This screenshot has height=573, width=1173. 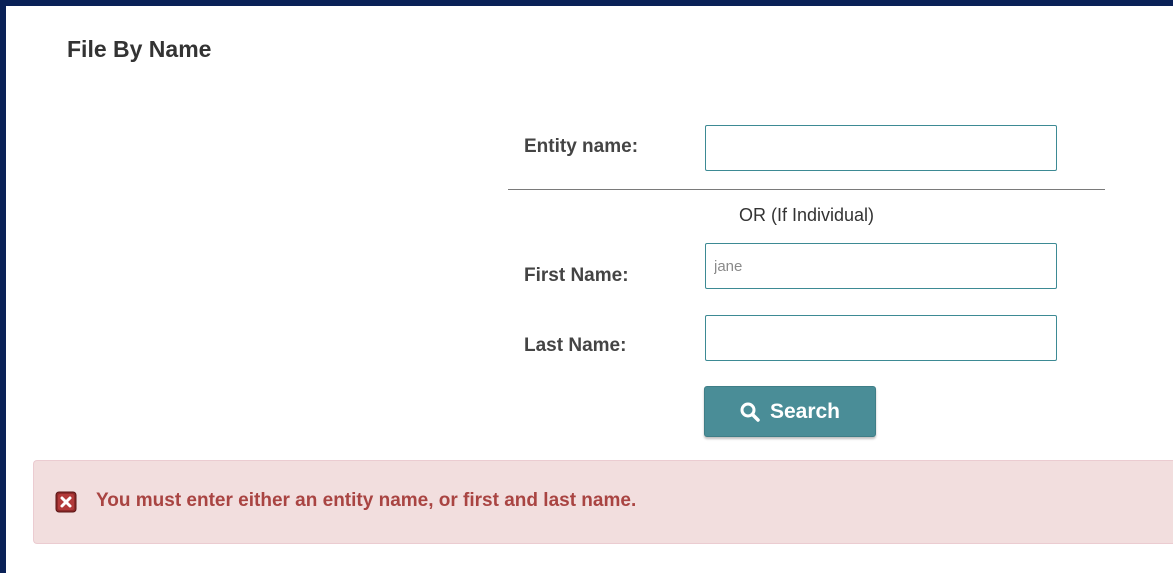 What do you see at coordinates (750, 412) in the screenshot?
I see `search-icon` at bounding box center [750, 412].